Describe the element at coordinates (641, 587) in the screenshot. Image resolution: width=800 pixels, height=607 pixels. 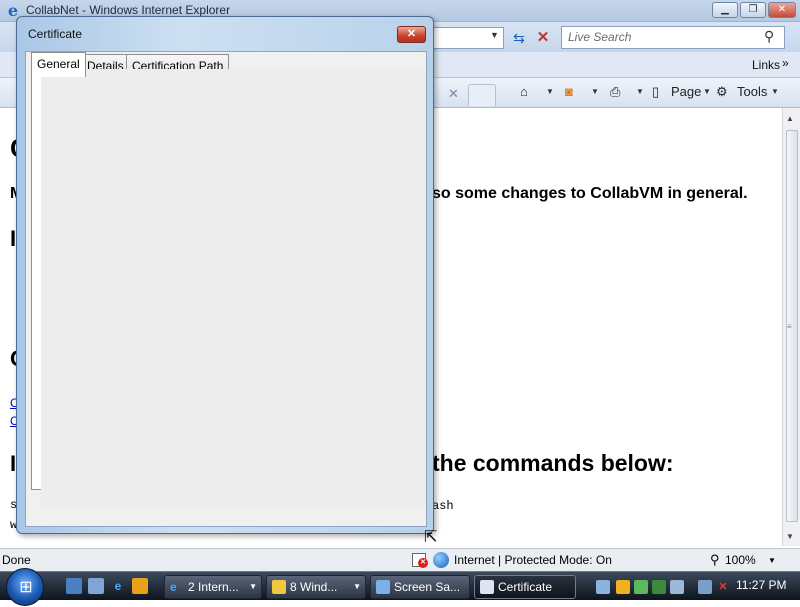
I see `tray-update-icon` at that location.